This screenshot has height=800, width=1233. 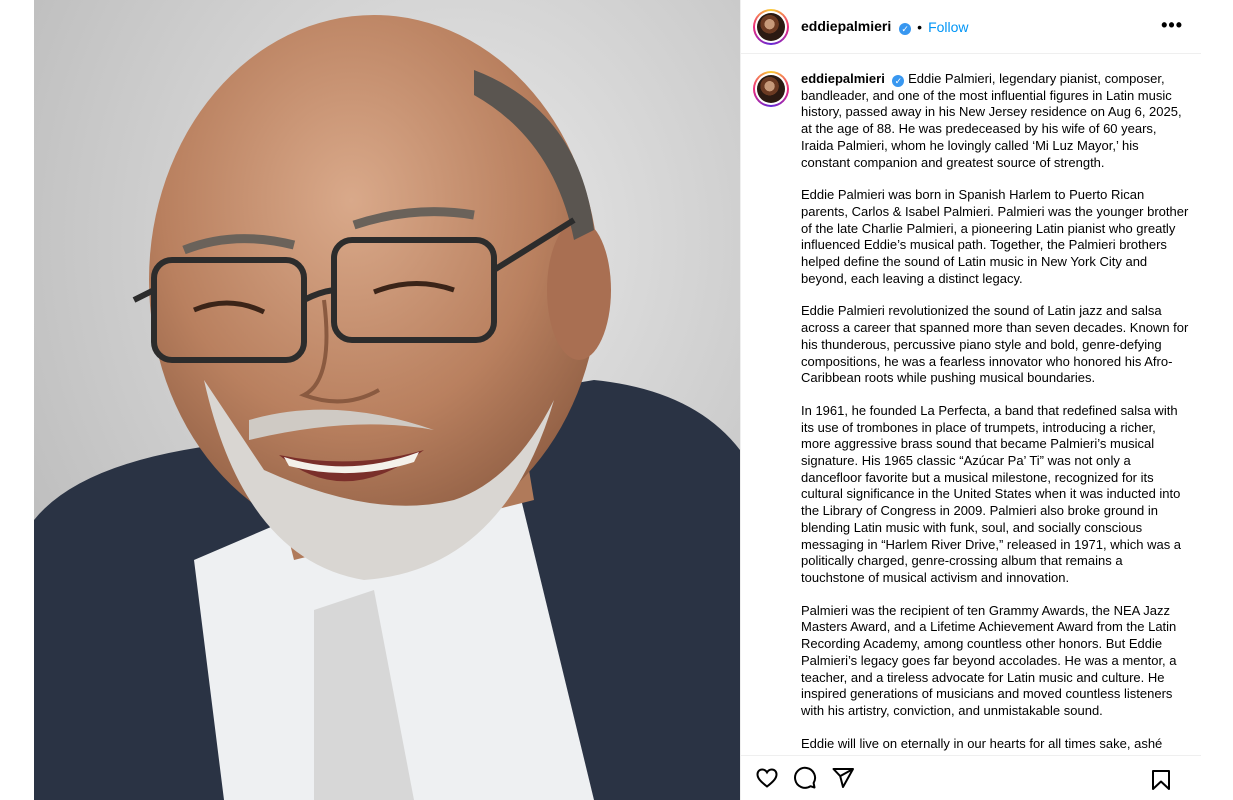 What do you see at coordinates (971, 777) in the screenshot?
I see `action-bar` at bounding box center [971, 777].